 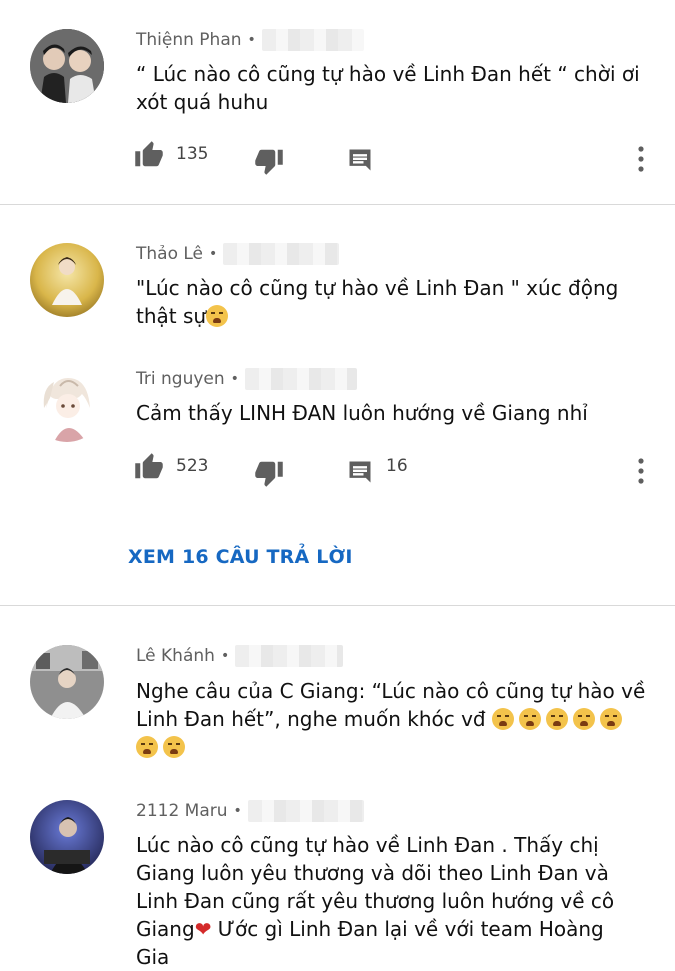 I want to click on comment-text-line, so click(x=396, y=747).